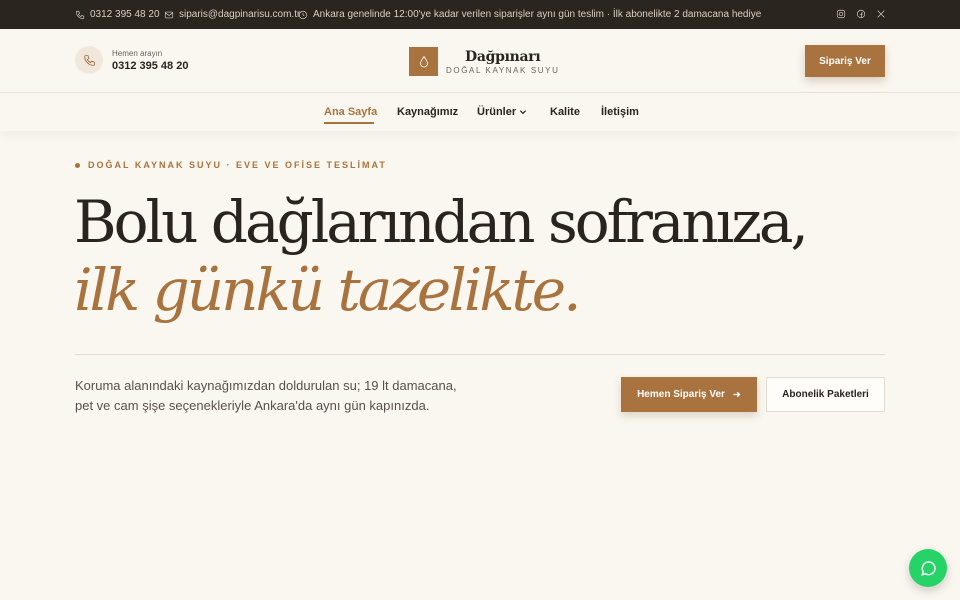 The height and width of the screenshot is (600, 960). Describe the element at coordinates (480, 354) in the screenshot. I see `hero-divider` at that location.